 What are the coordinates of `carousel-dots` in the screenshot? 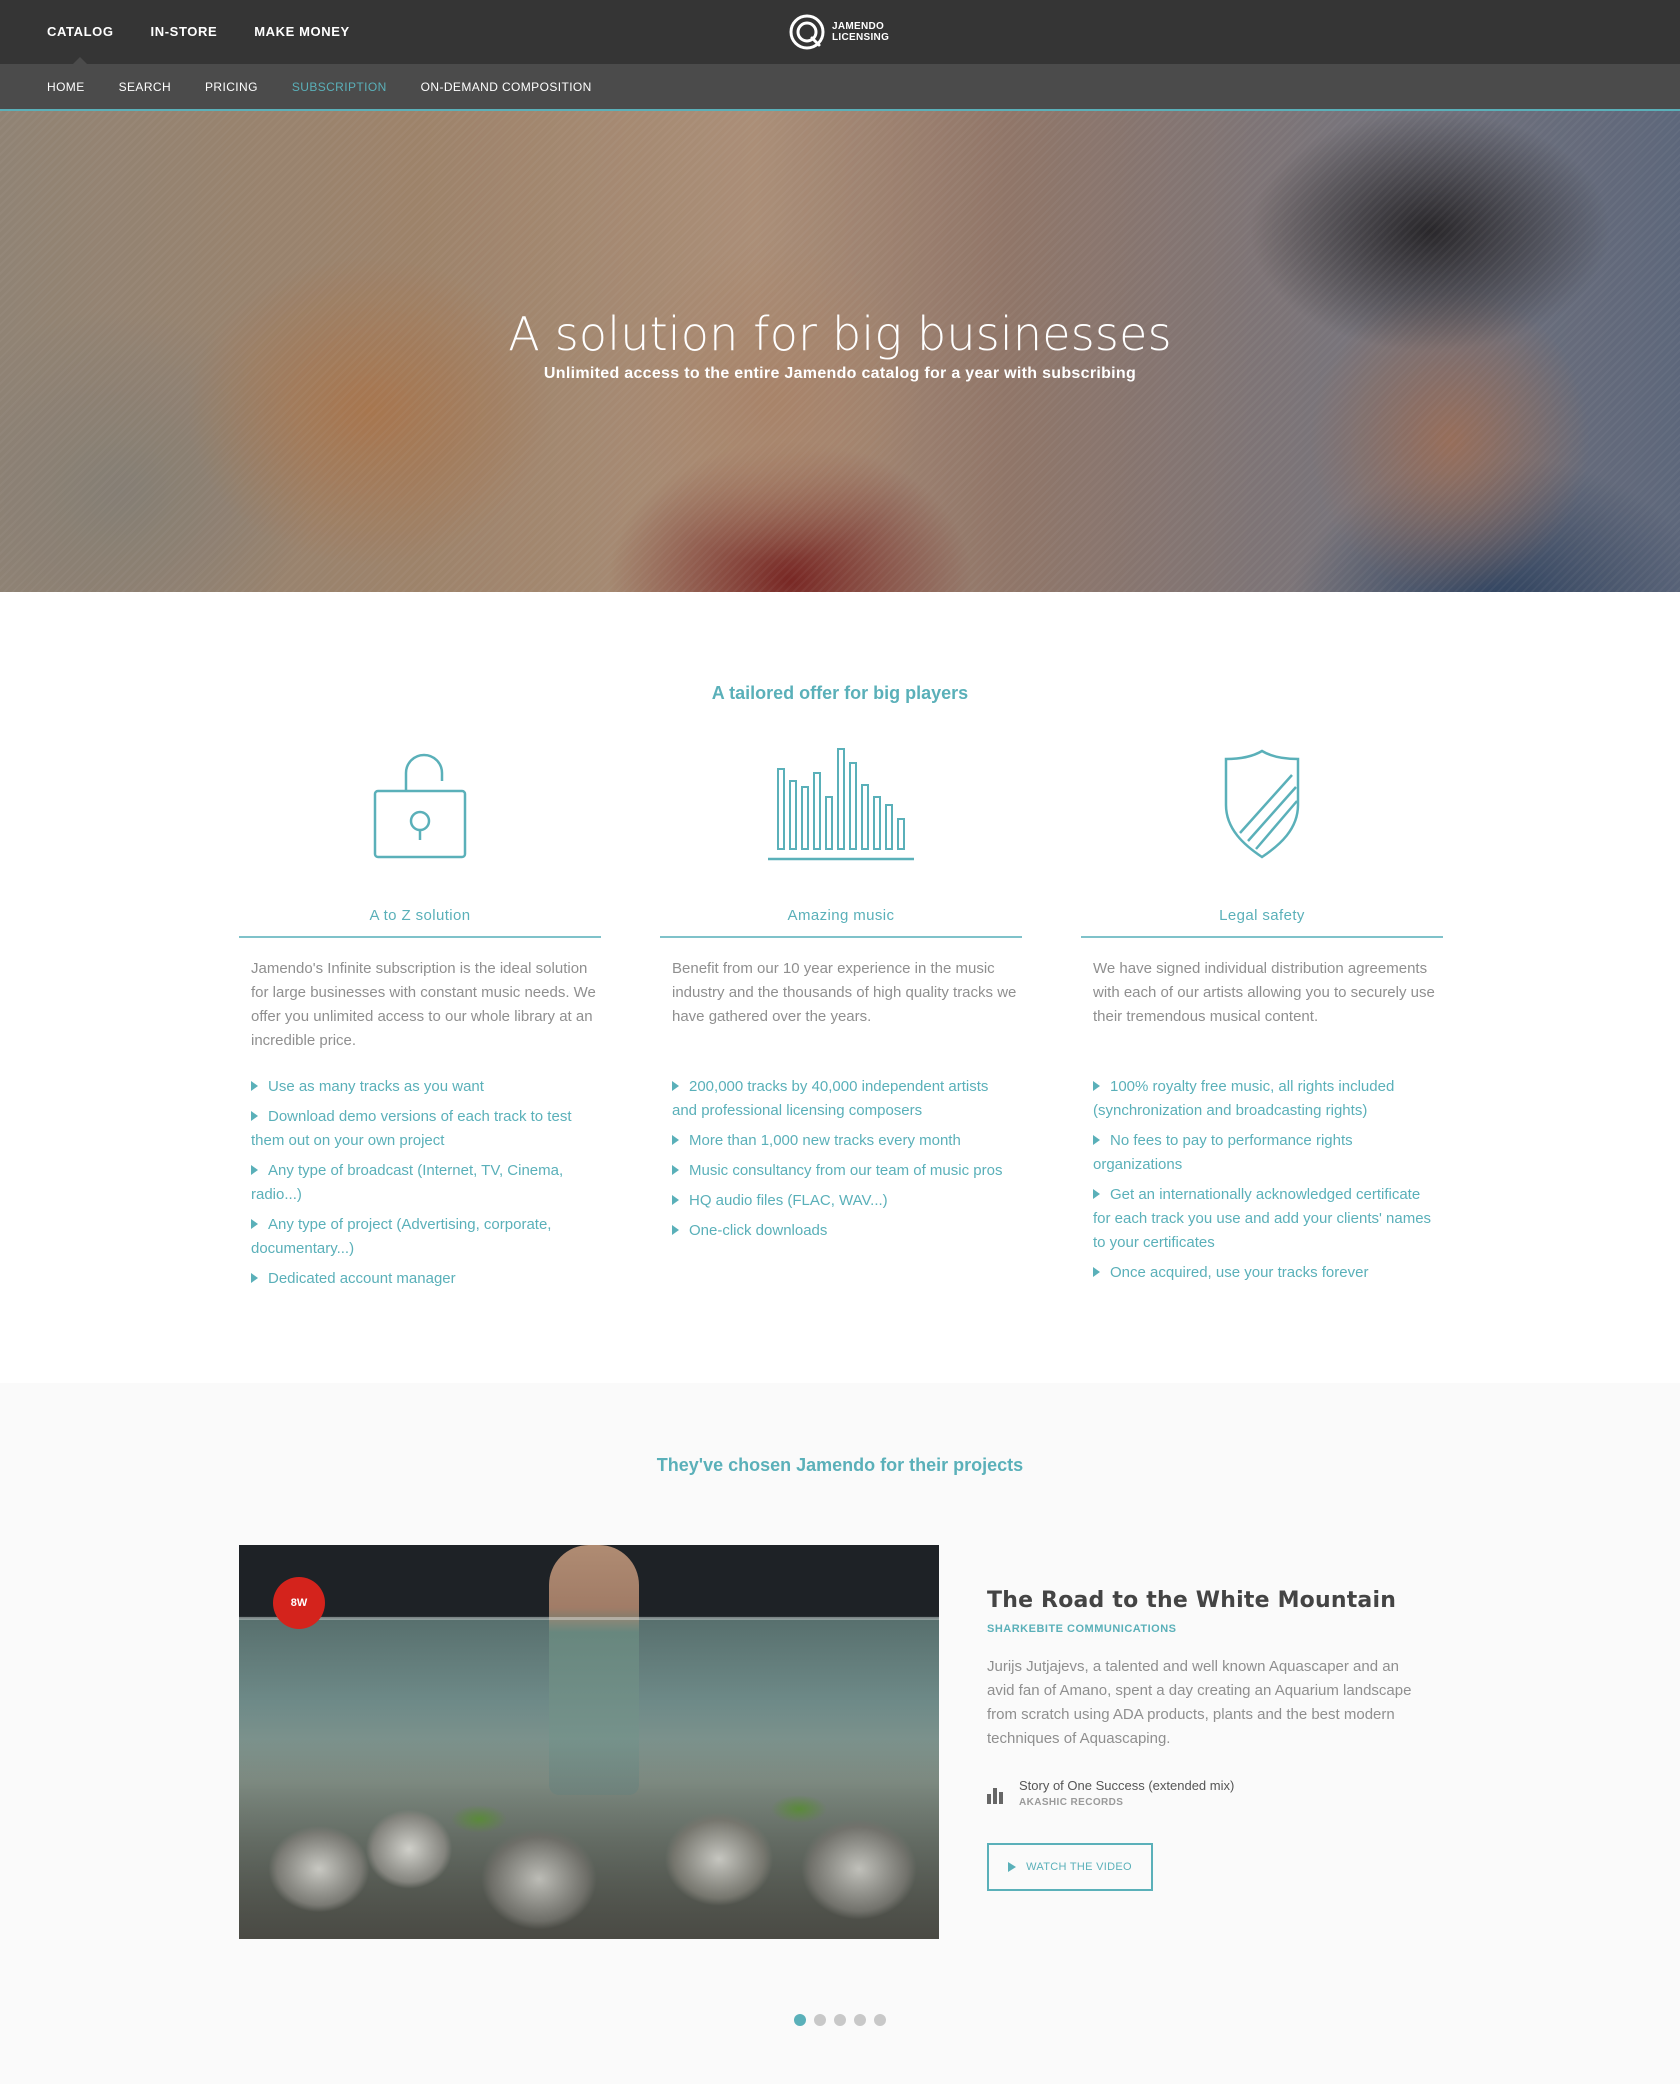 It's located at (840, 2020).